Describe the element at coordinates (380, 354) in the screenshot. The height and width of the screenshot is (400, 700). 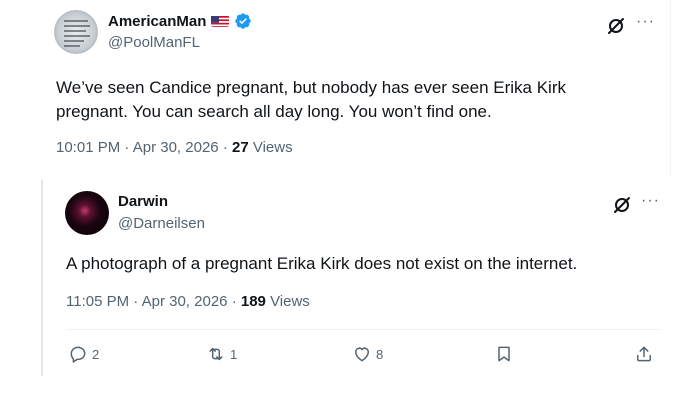
I see `like-count: 8` at that location.